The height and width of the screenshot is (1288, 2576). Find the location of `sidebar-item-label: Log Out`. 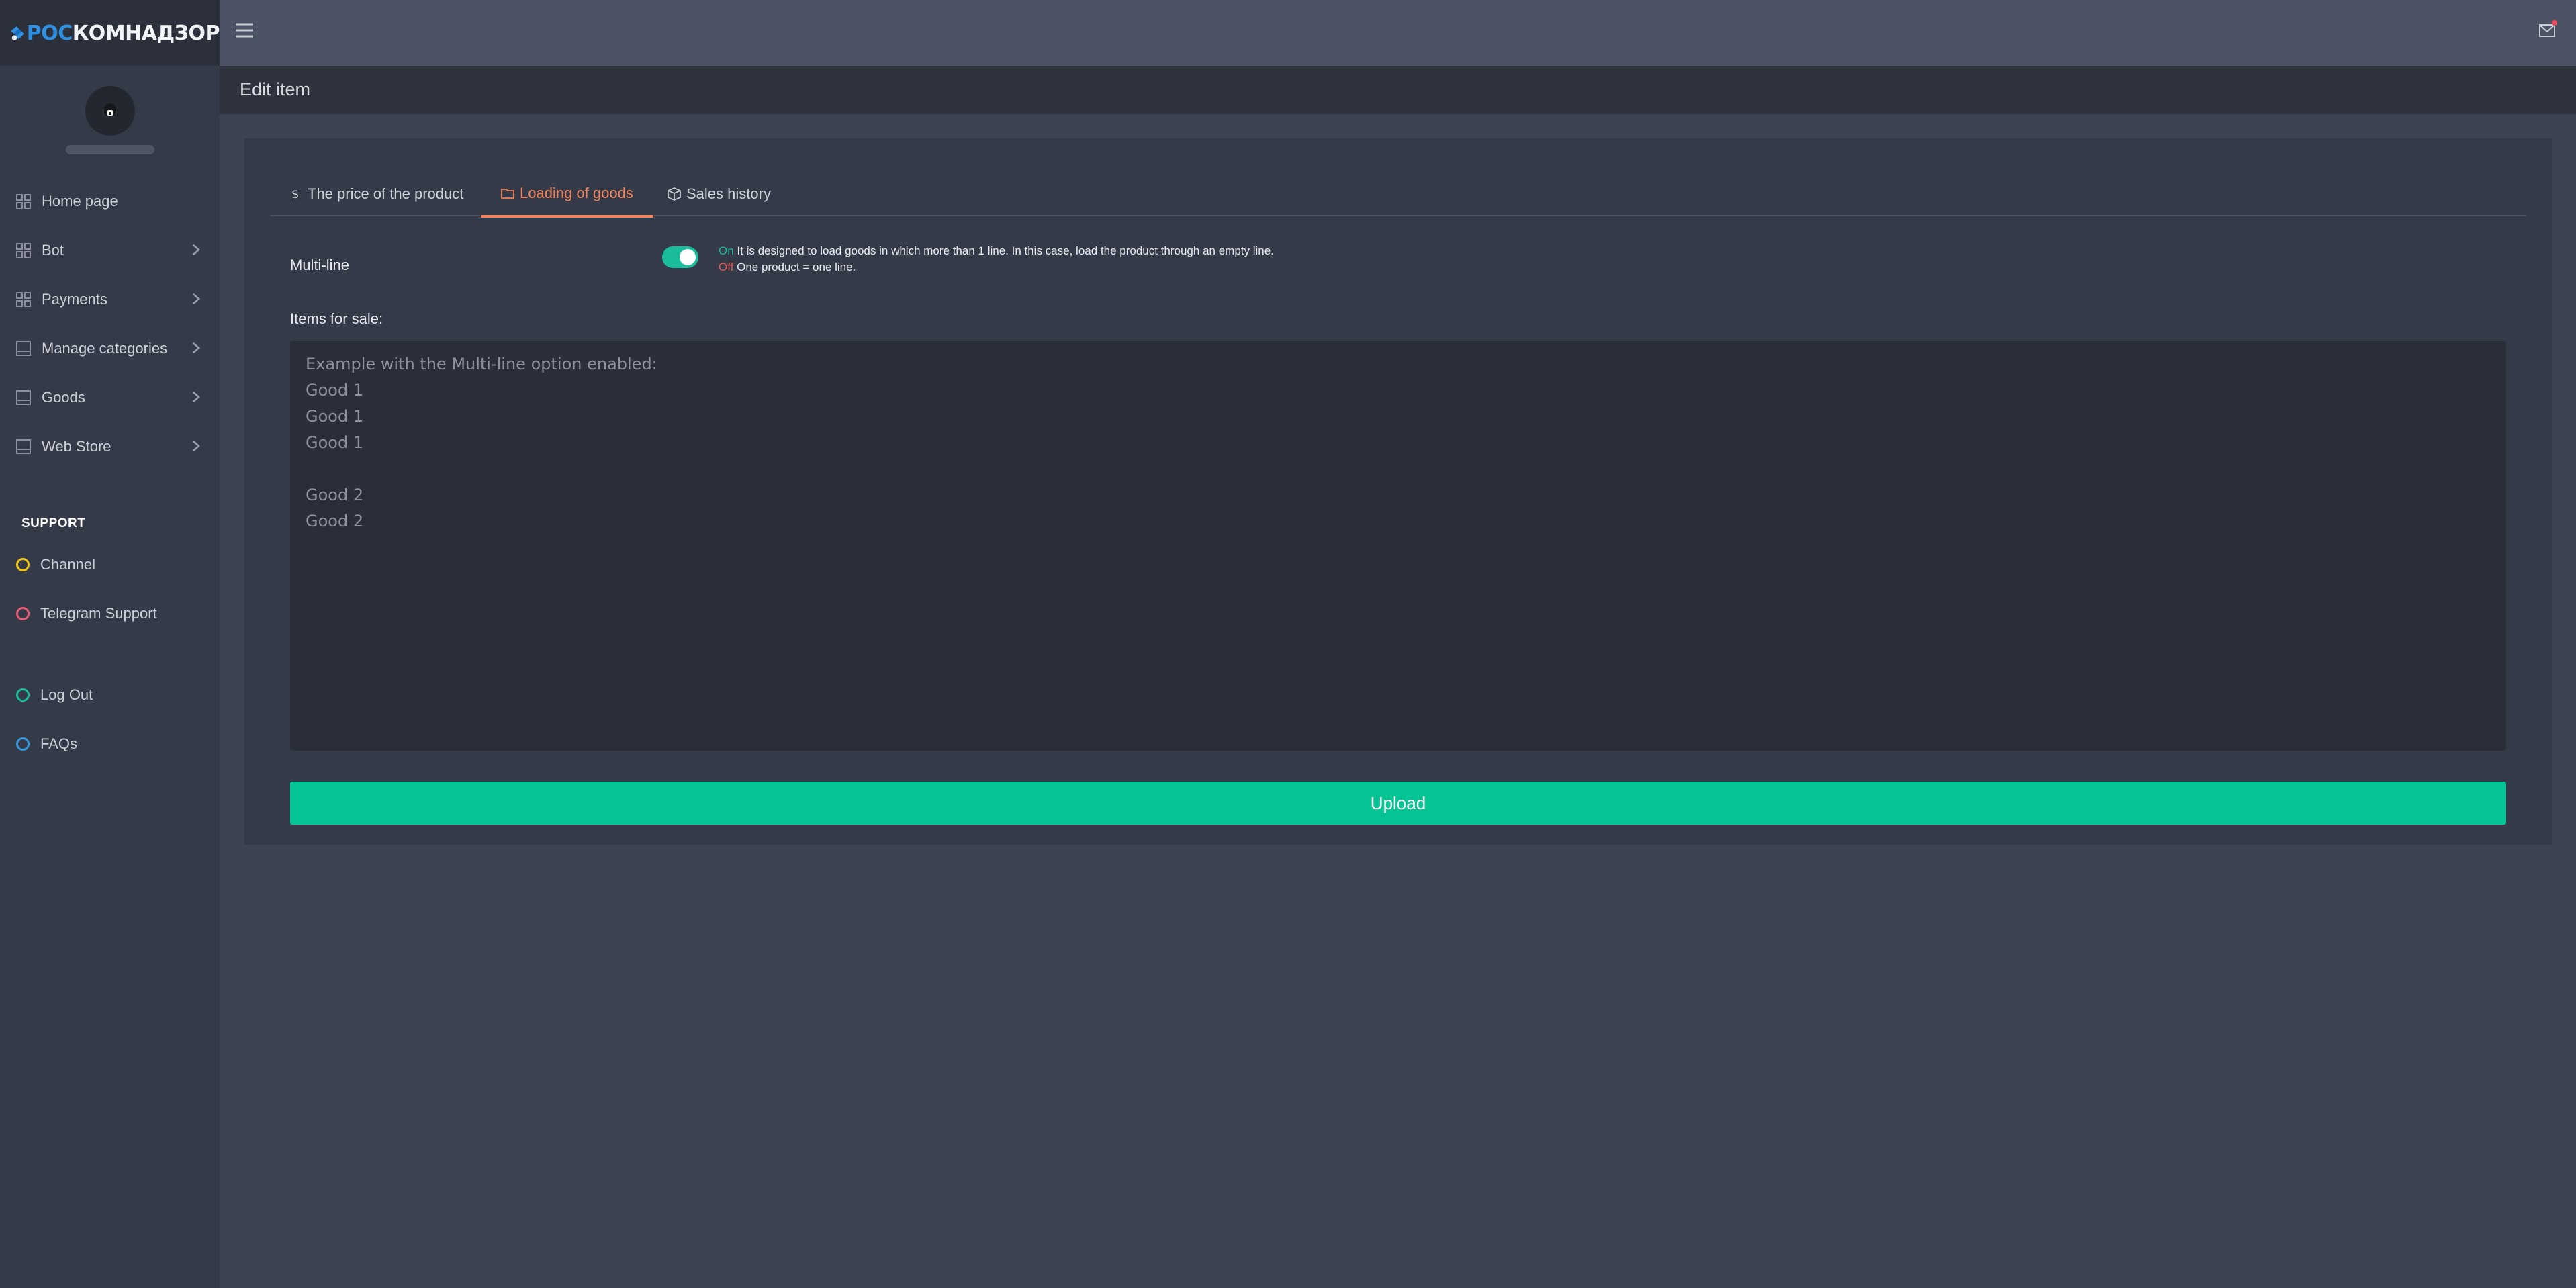

sidebar-item-label: Log Out is located at coordinates (66, 694).